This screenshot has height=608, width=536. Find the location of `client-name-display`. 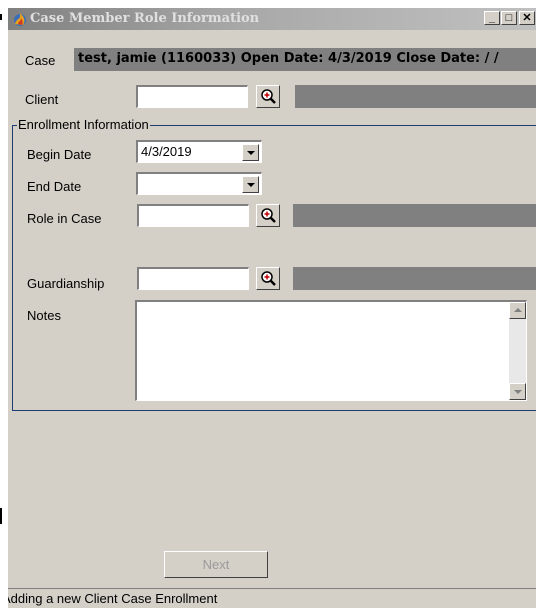

client-name-display is located at coordinates (415, 96).